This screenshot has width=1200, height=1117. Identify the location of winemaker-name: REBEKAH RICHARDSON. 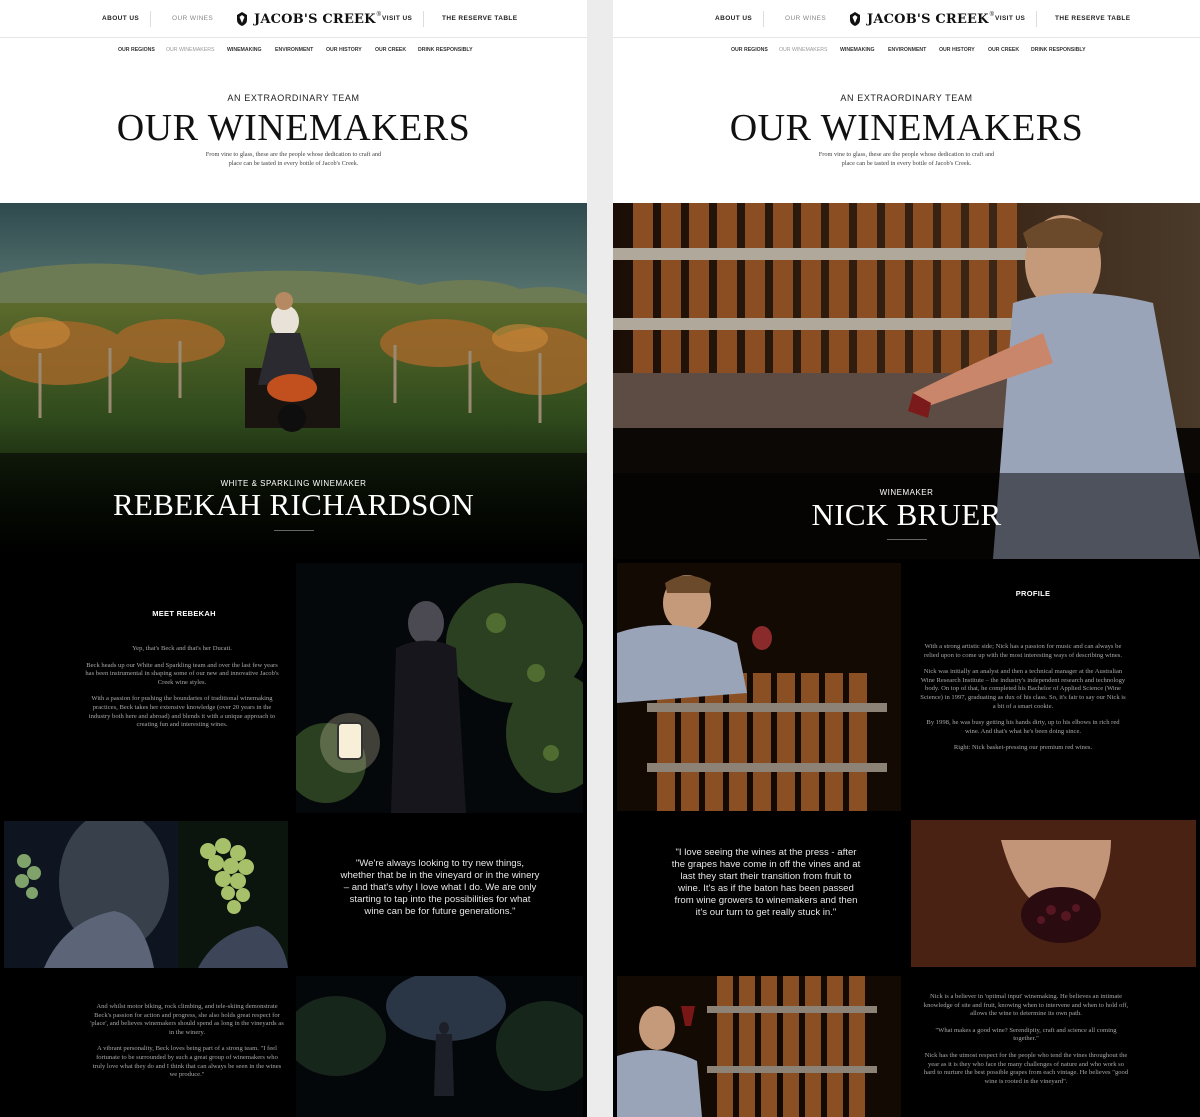
(293, 504).